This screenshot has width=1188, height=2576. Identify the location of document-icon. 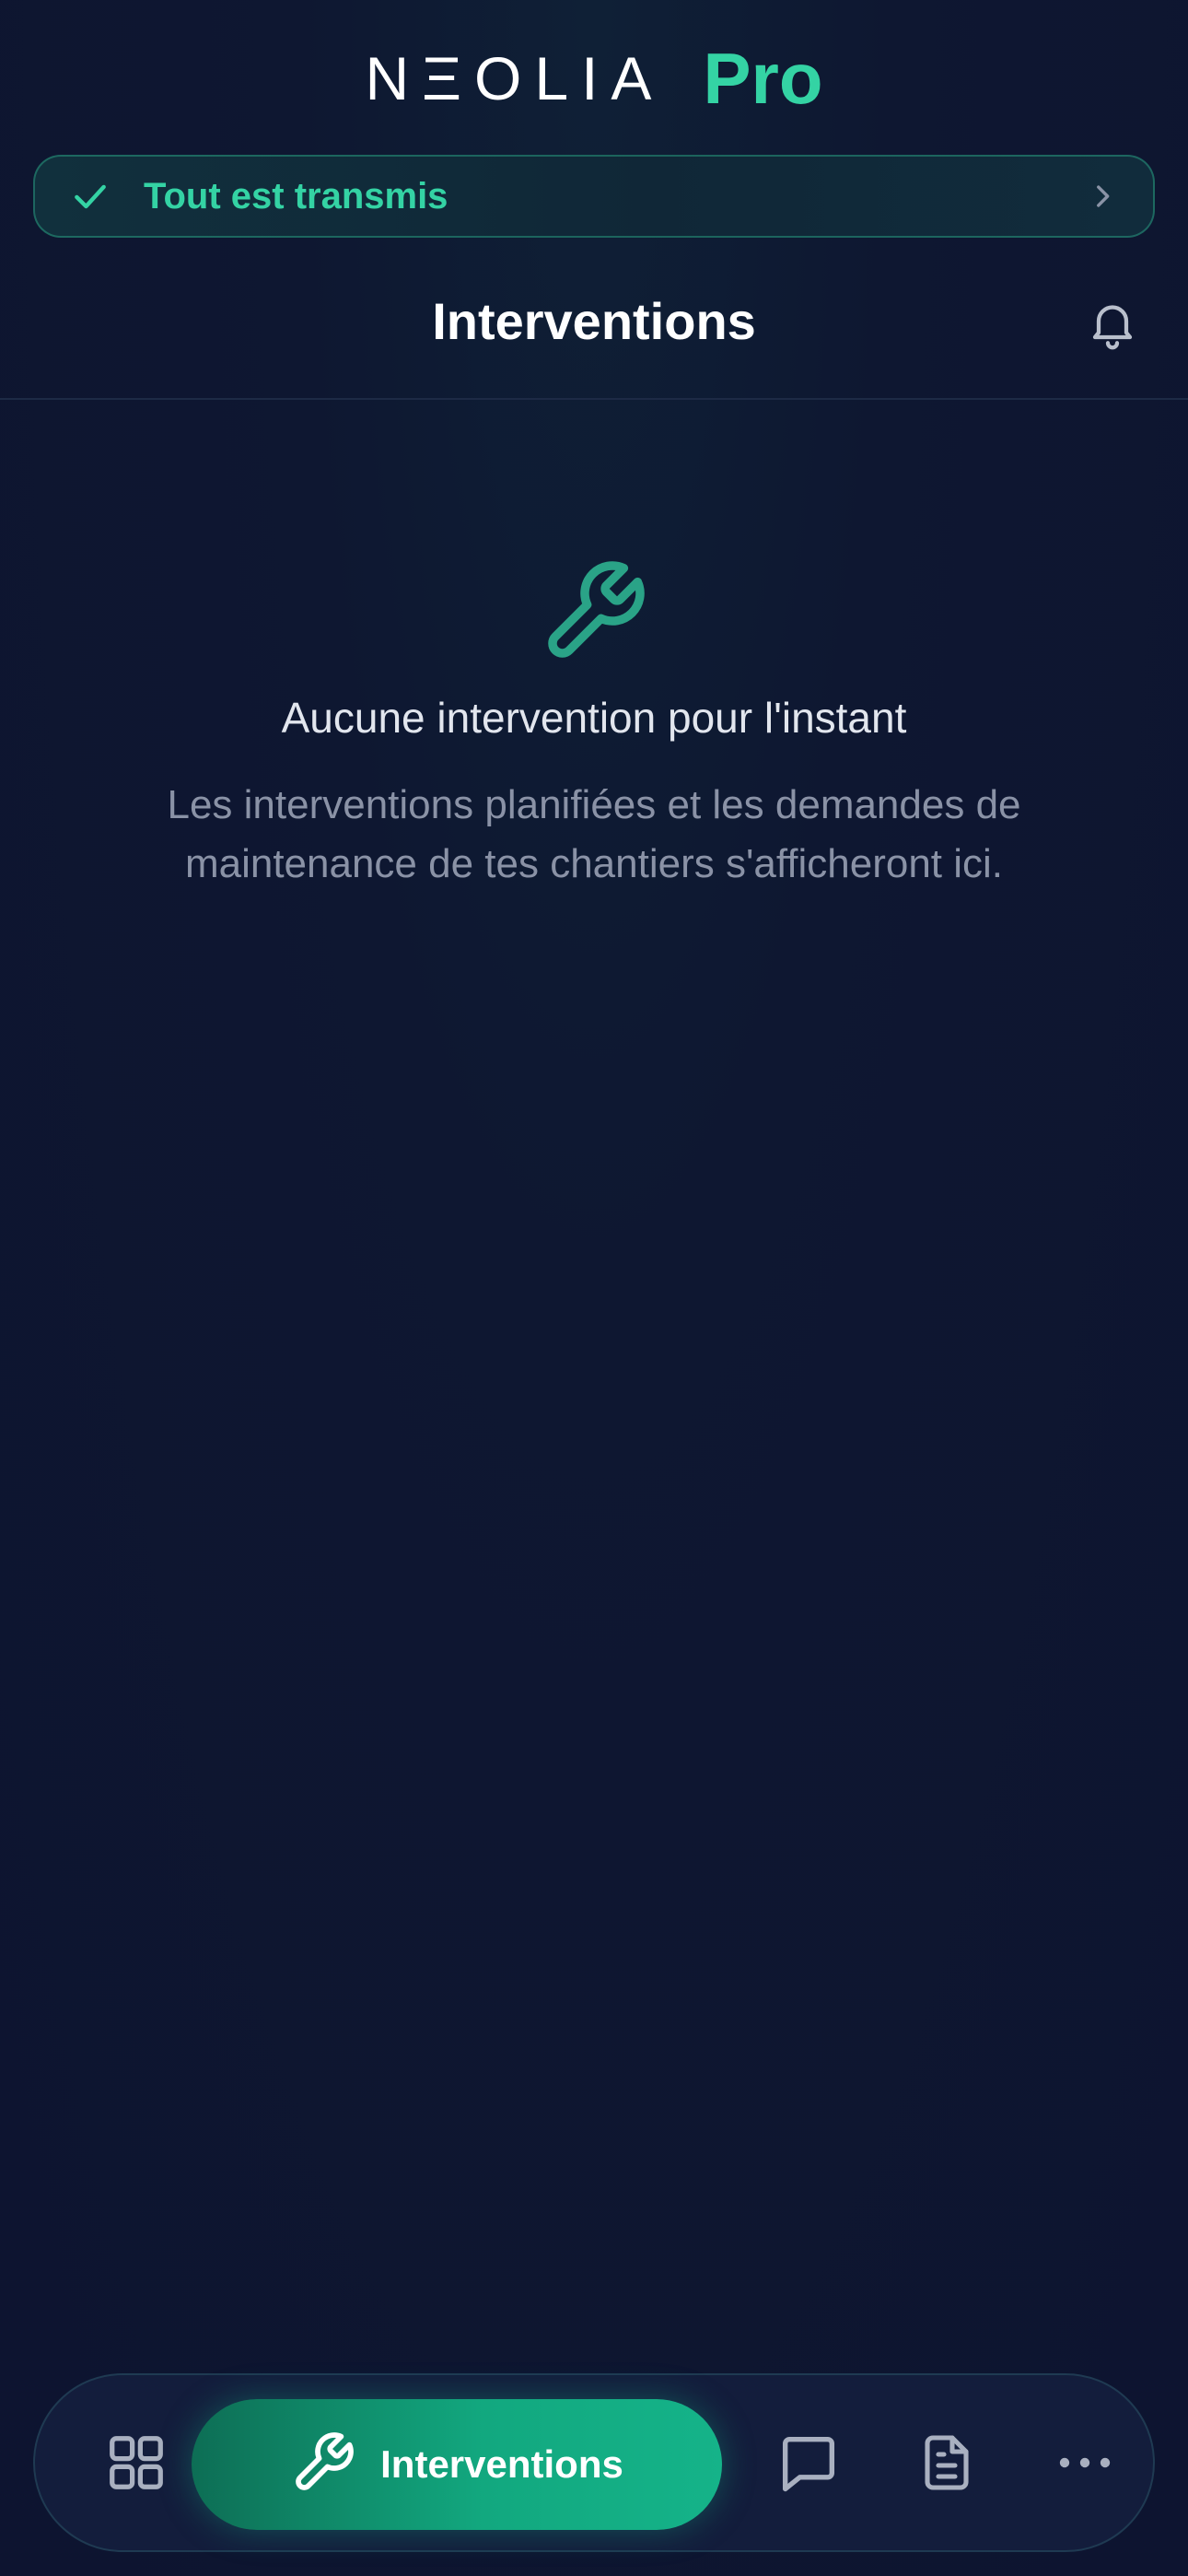
(947, 2465).